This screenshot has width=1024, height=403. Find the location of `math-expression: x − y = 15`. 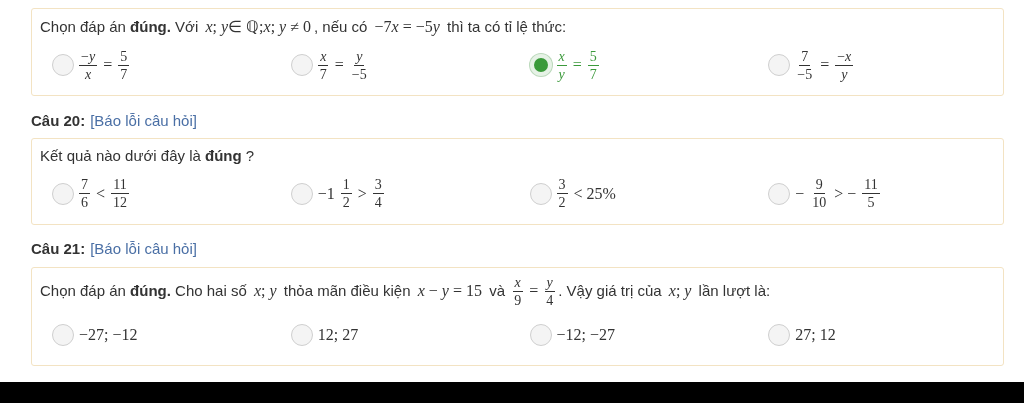

math-expression: x − y = 15 is located at coordinates (449, 291).